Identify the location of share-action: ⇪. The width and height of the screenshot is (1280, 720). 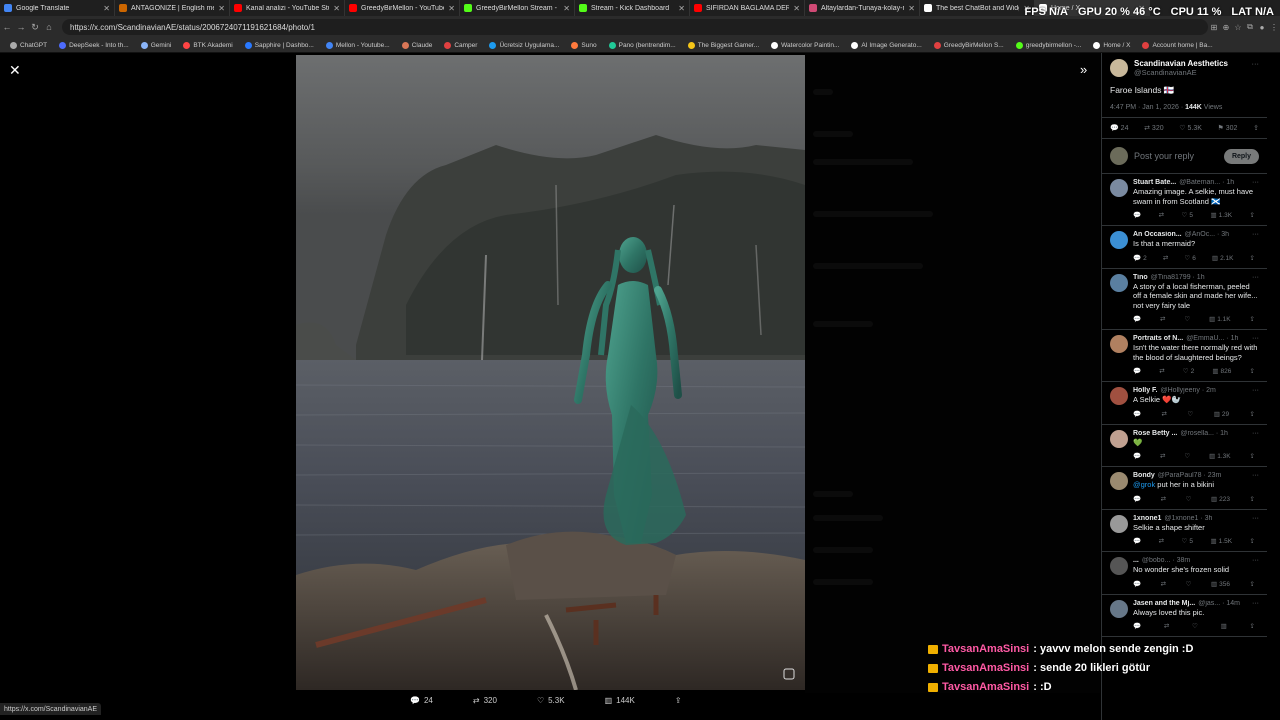
(678, 700).